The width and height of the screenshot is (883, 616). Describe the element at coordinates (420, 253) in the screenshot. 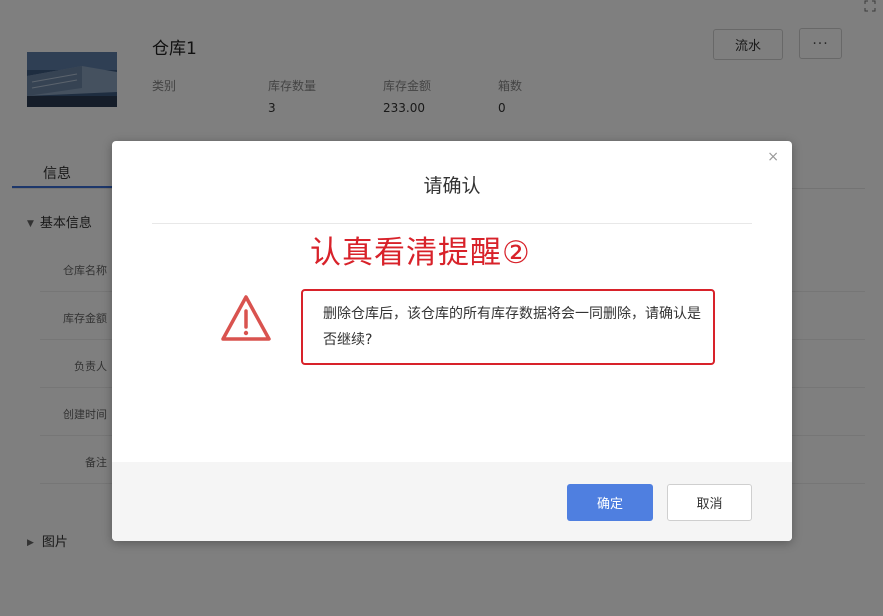

I see `annotation-label: 认真看清提醒②` at that location.